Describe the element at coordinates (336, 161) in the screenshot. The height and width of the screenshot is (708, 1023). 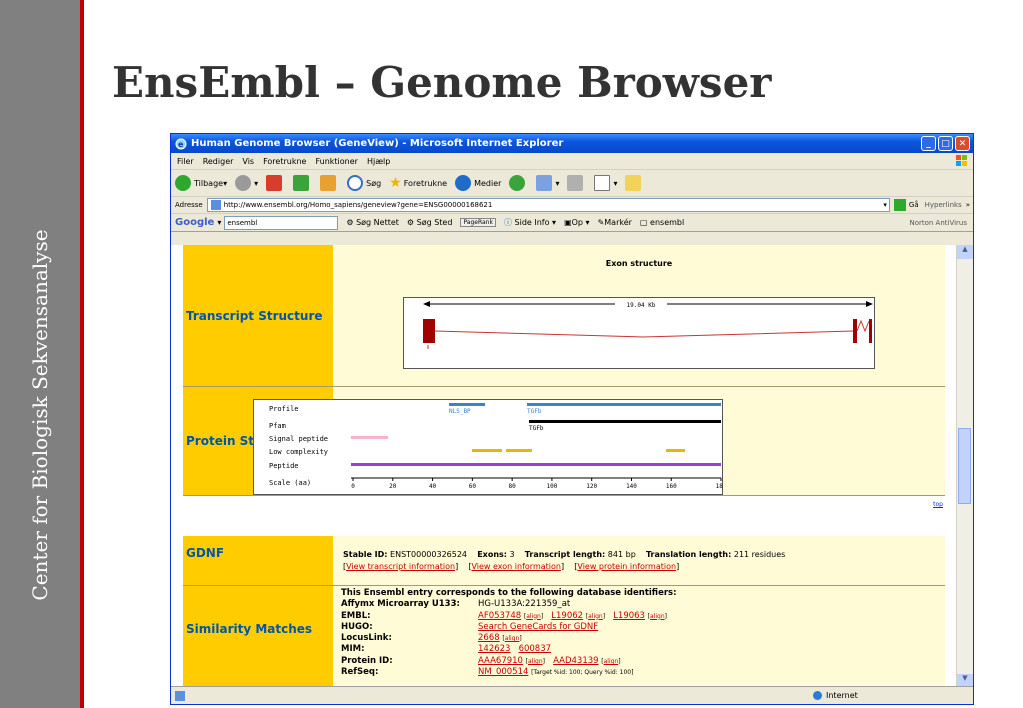
I see `menu-tools: Funktioner` at that location.